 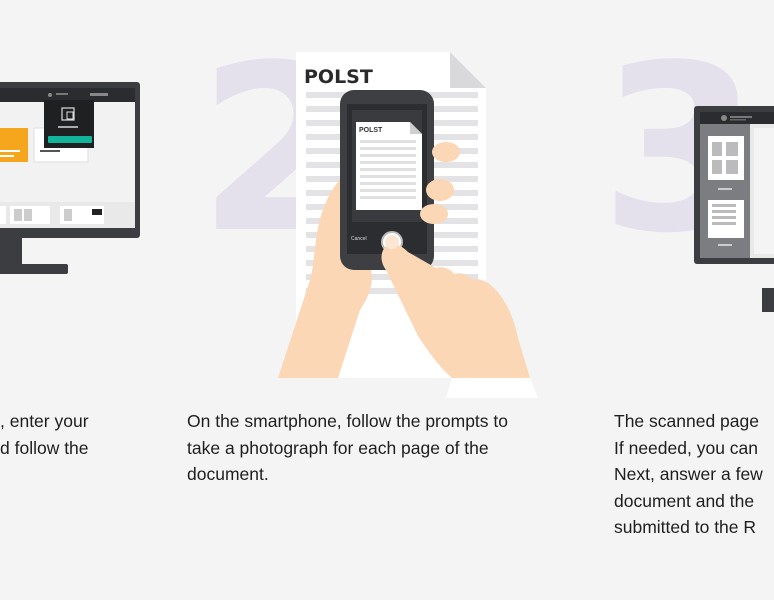 I want to click on caption-line: d follow the, so click(x=44, y=447).